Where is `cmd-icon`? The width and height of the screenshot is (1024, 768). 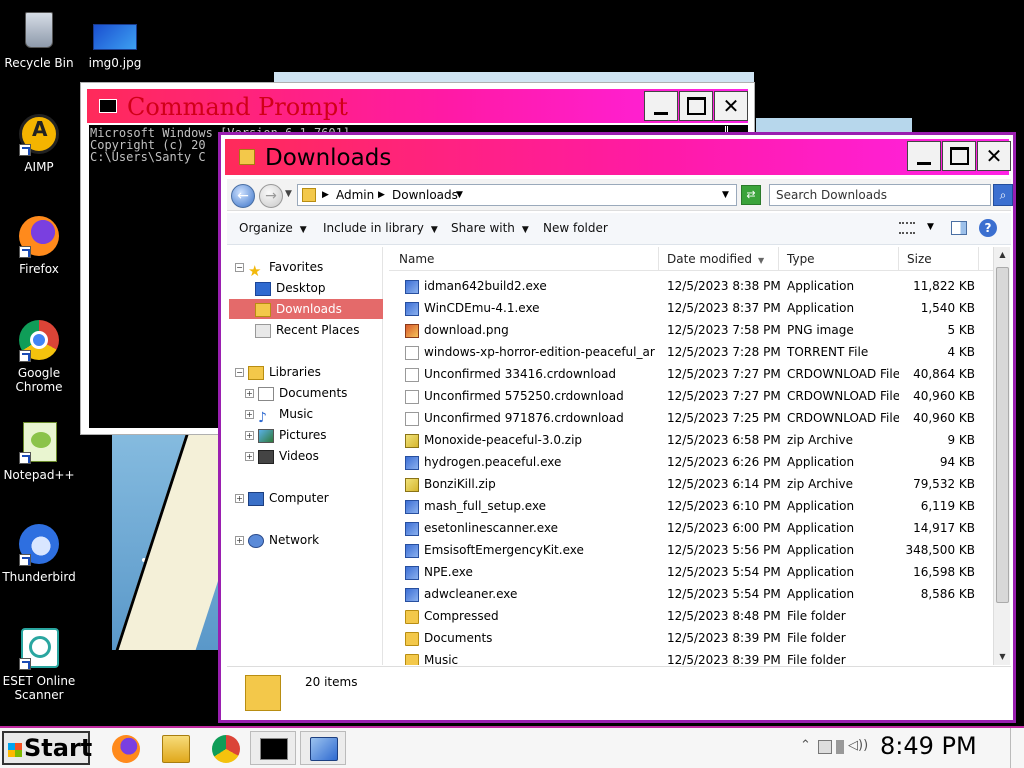 cmd-icon is located at coordinates (108, 106).